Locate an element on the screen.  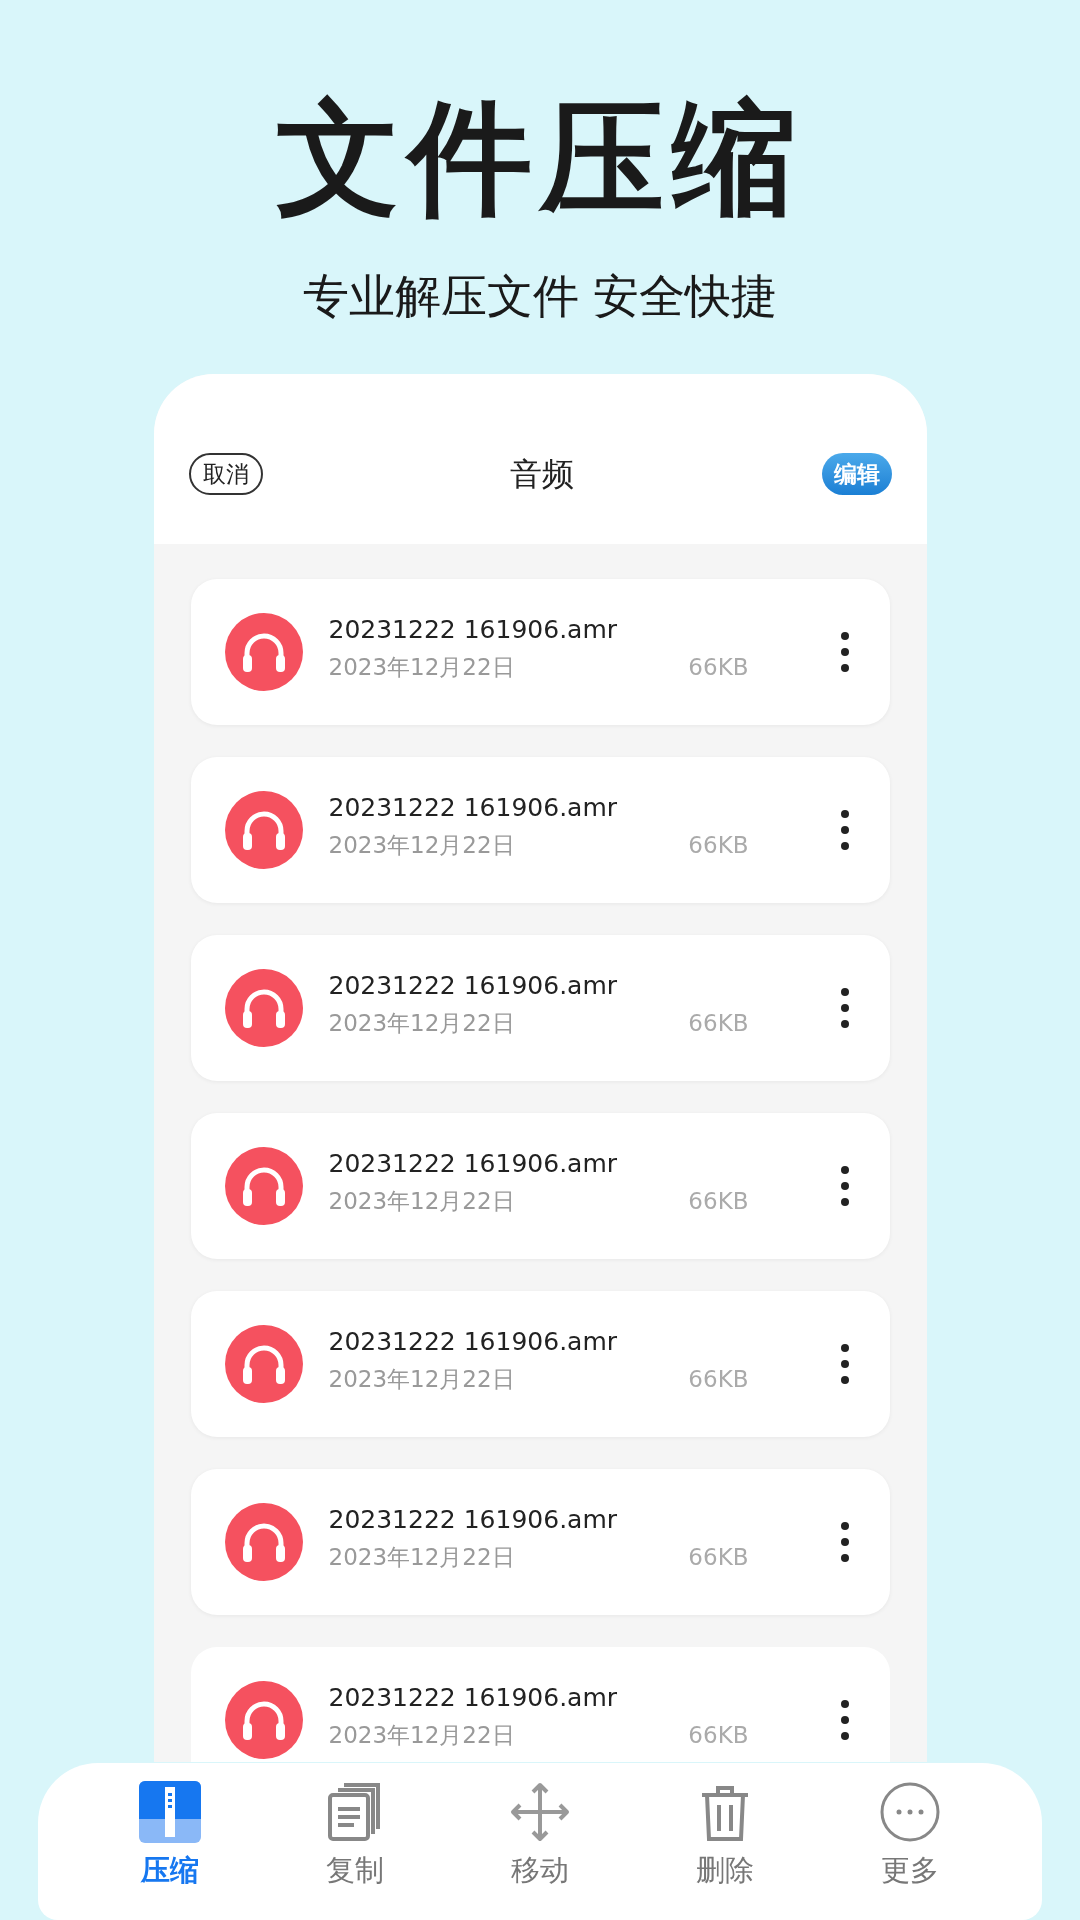
headline: 文件压缩 is located at coordinates (540, 158).